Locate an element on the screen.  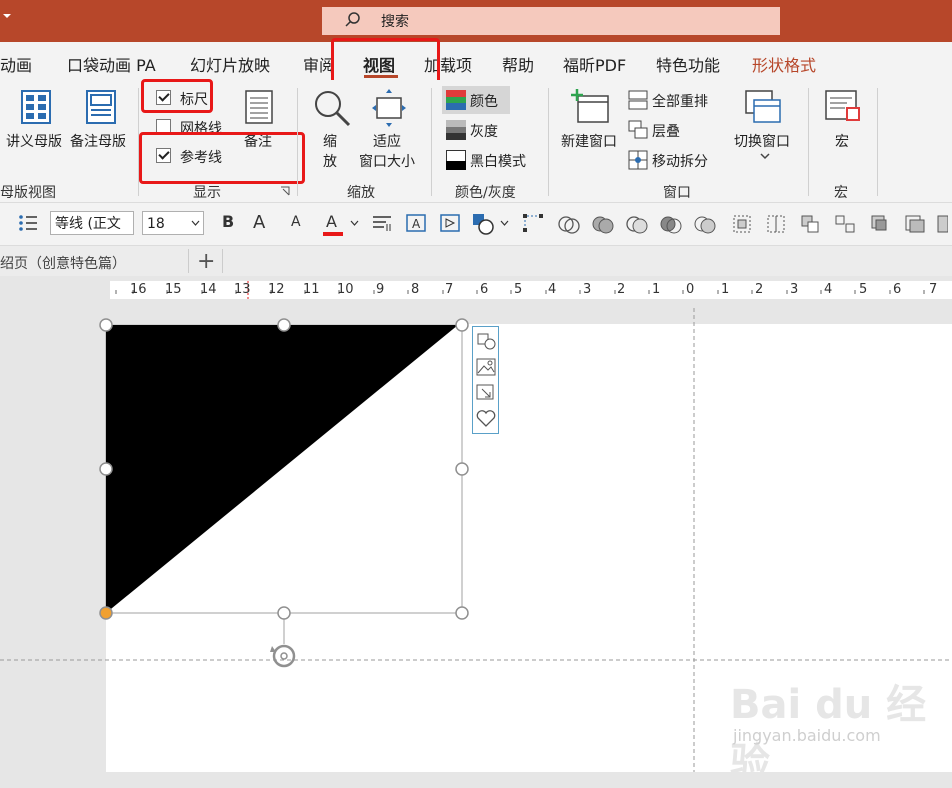
font-size-chevron-down-icon is located at coordinates (195, 223).